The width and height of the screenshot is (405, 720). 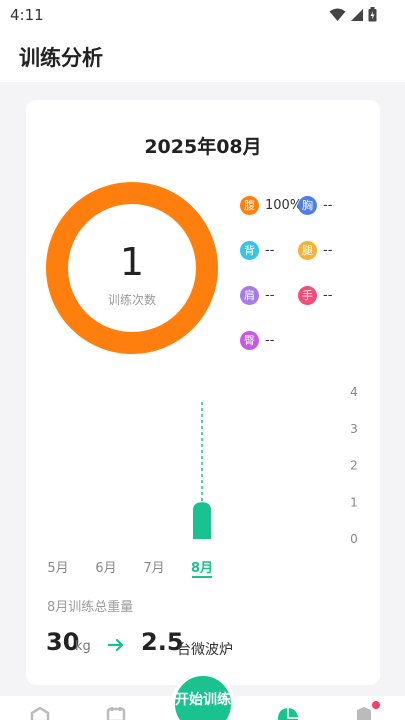 I want to click on wifi-icon, so click(x=337, y=14).